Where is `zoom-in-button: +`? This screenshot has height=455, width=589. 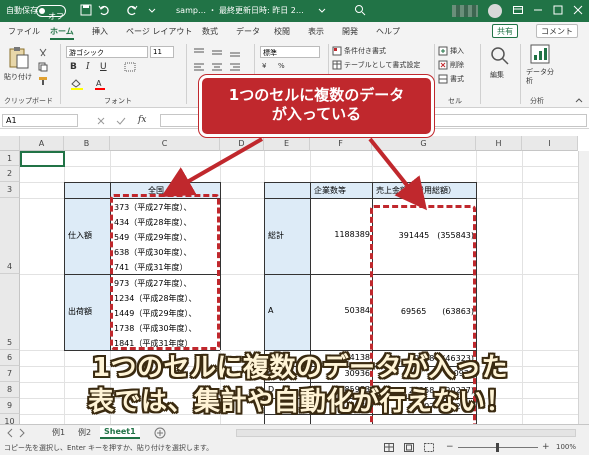 zoom-in-button: + is located at coordinates (546, 447).